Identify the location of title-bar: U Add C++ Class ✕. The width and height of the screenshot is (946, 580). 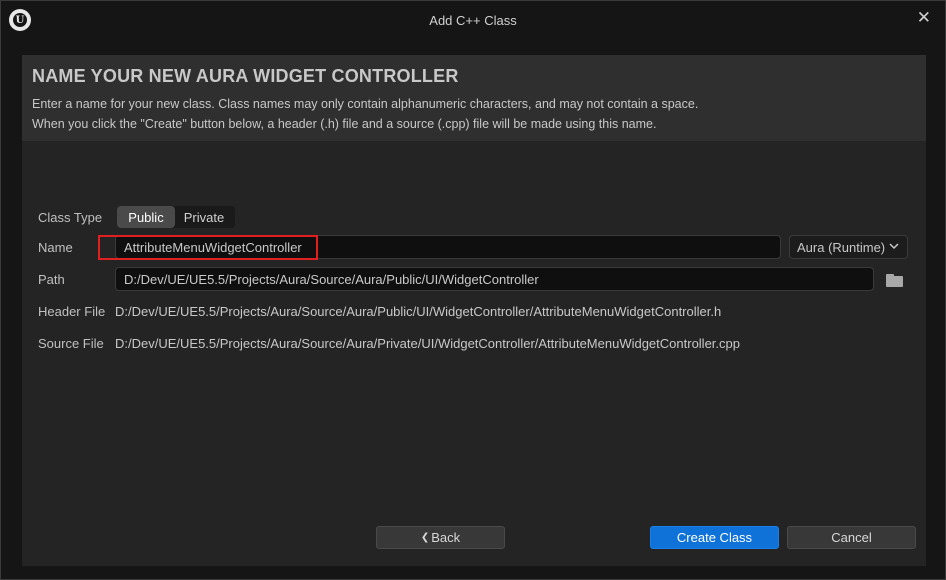
(473, 20).